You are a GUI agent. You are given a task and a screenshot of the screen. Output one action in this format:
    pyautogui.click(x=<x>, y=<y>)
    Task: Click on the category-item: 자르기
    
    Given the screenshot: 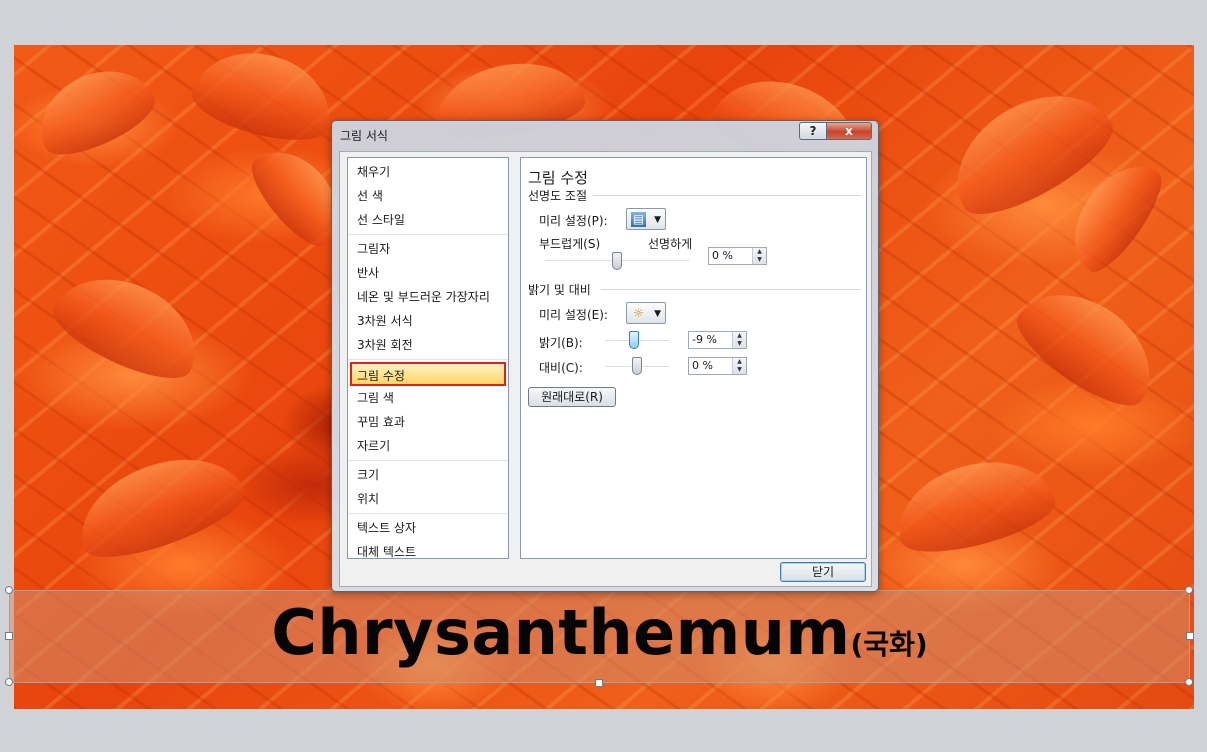 What is the action you would take?
    pyautogui.click(x=428, y=446)
    